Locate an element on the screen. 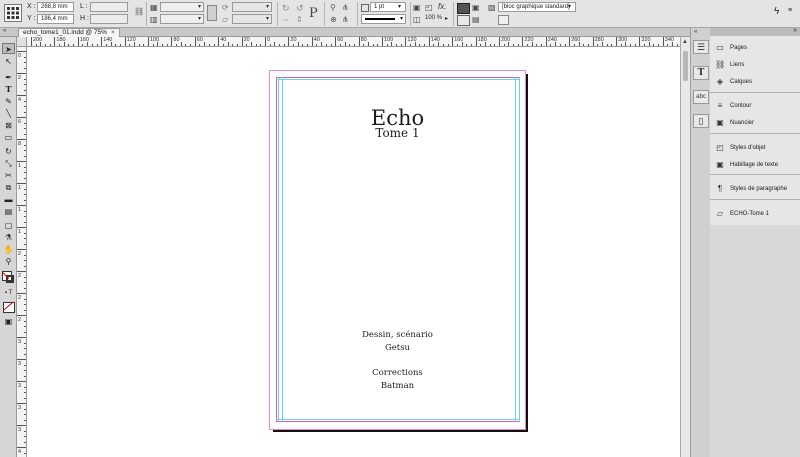  ruler-label: 2 is located at coordinates (20, 298).